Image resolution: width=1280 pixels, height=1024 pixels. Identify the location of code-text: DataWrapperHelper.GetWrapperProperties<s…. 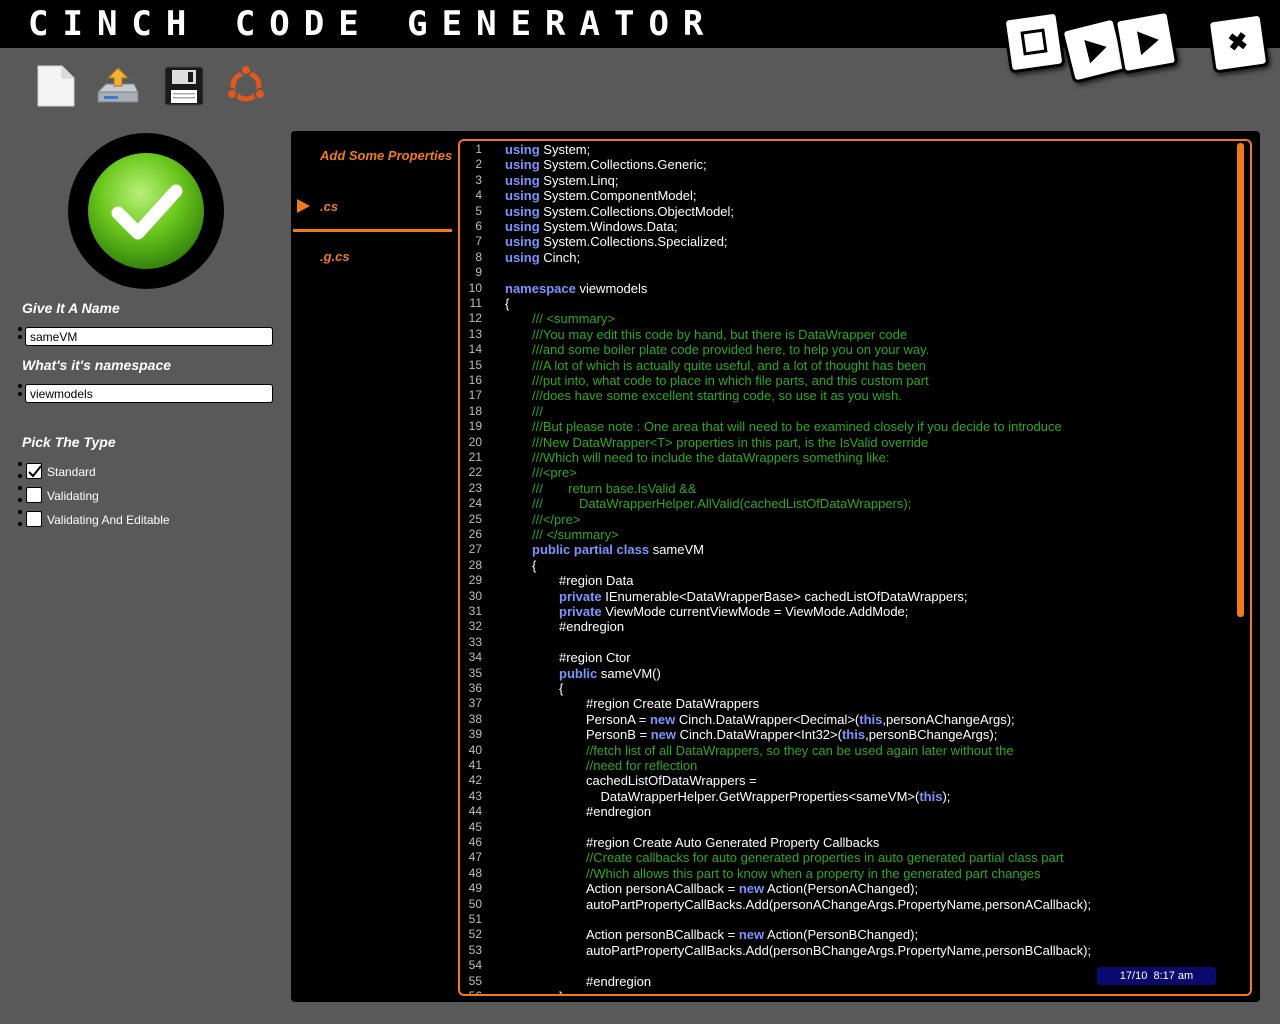
(753, 796).